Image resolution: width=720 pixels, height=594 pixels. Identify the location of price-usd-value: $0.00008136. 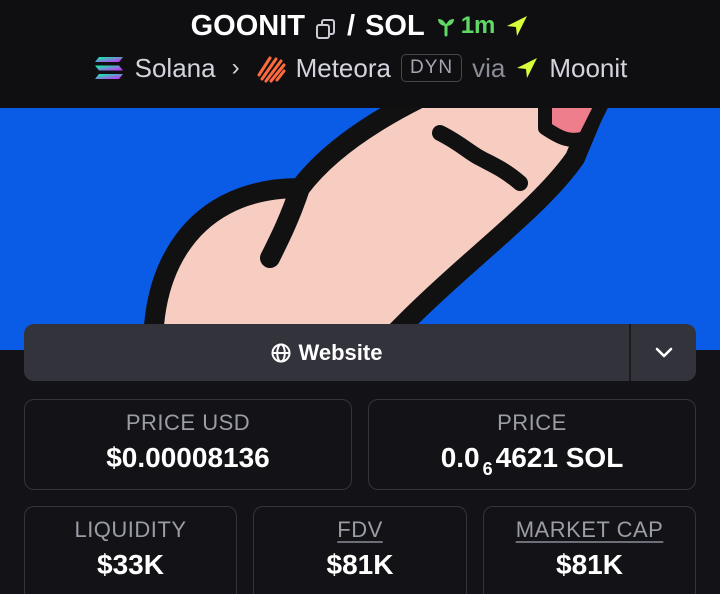
(188, 457).